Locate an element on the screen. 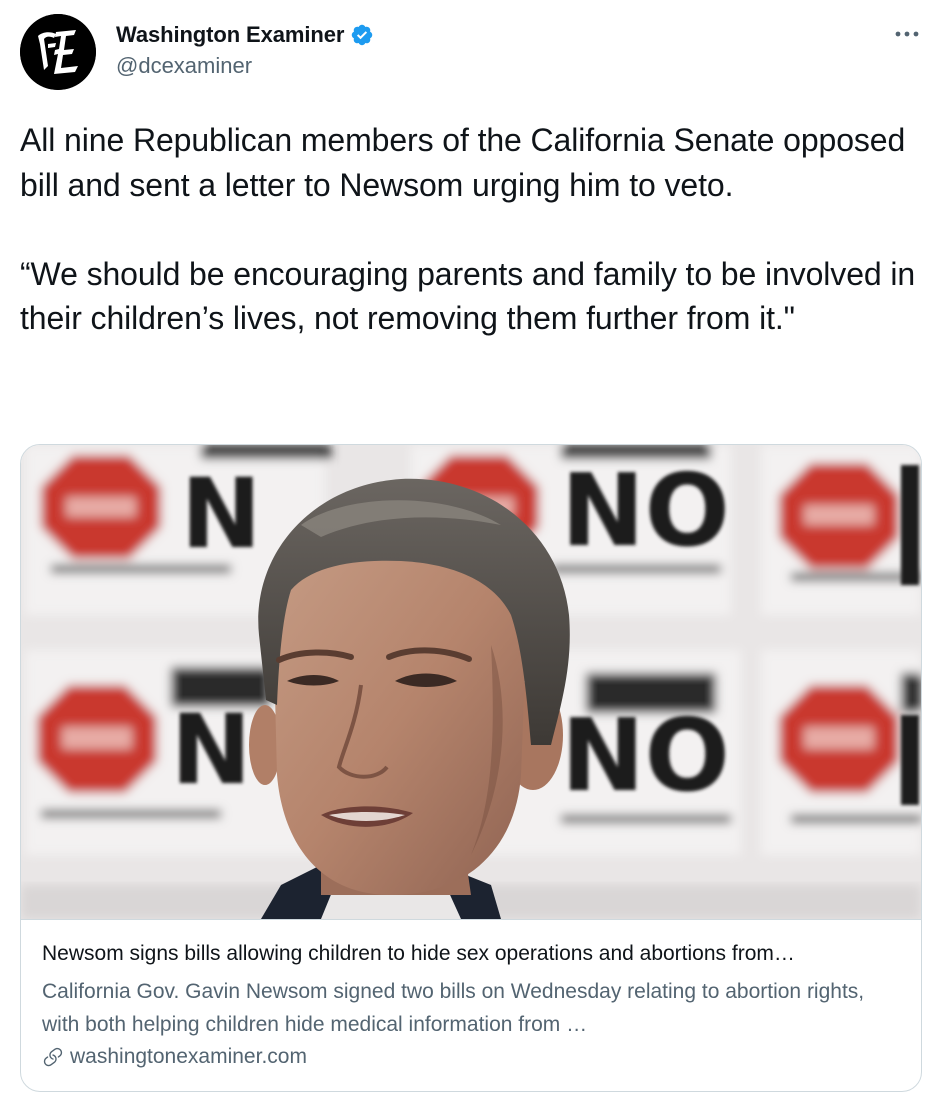  more-options-button is located at coordinates (907, 34).